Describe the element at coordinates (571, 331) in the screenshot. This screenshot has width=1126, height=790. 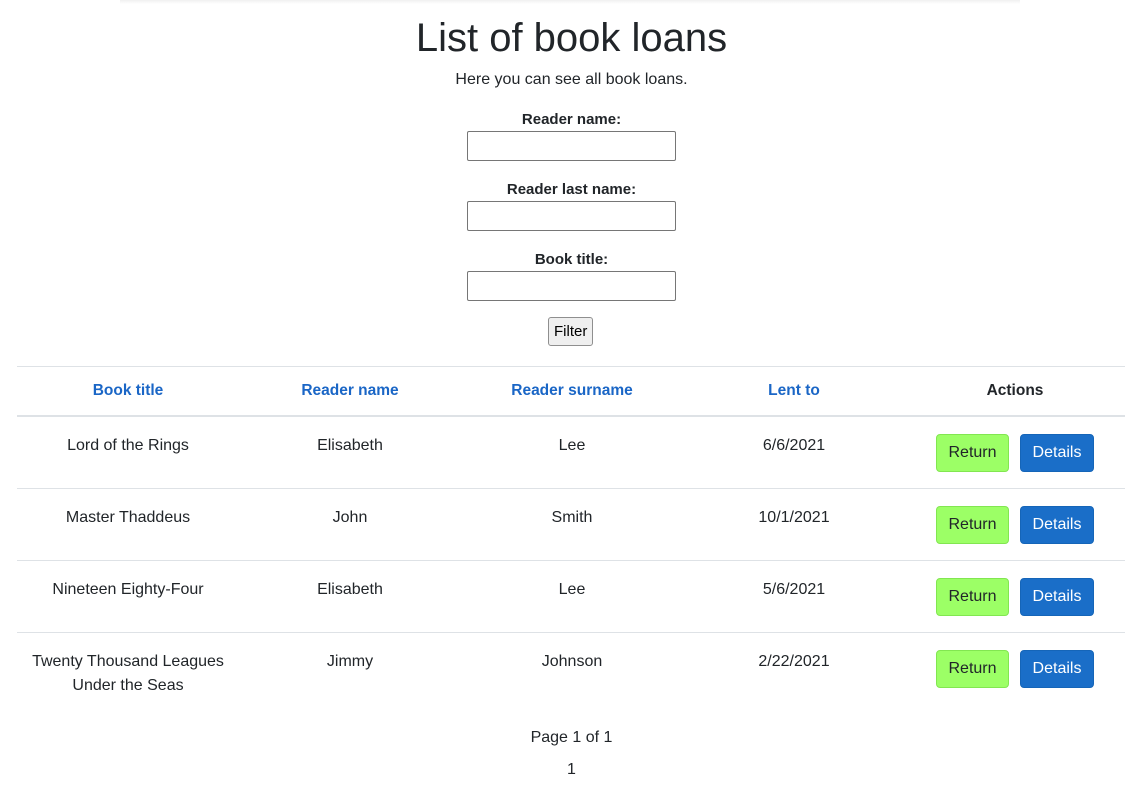
I see `filter-button: Filter` at that location.